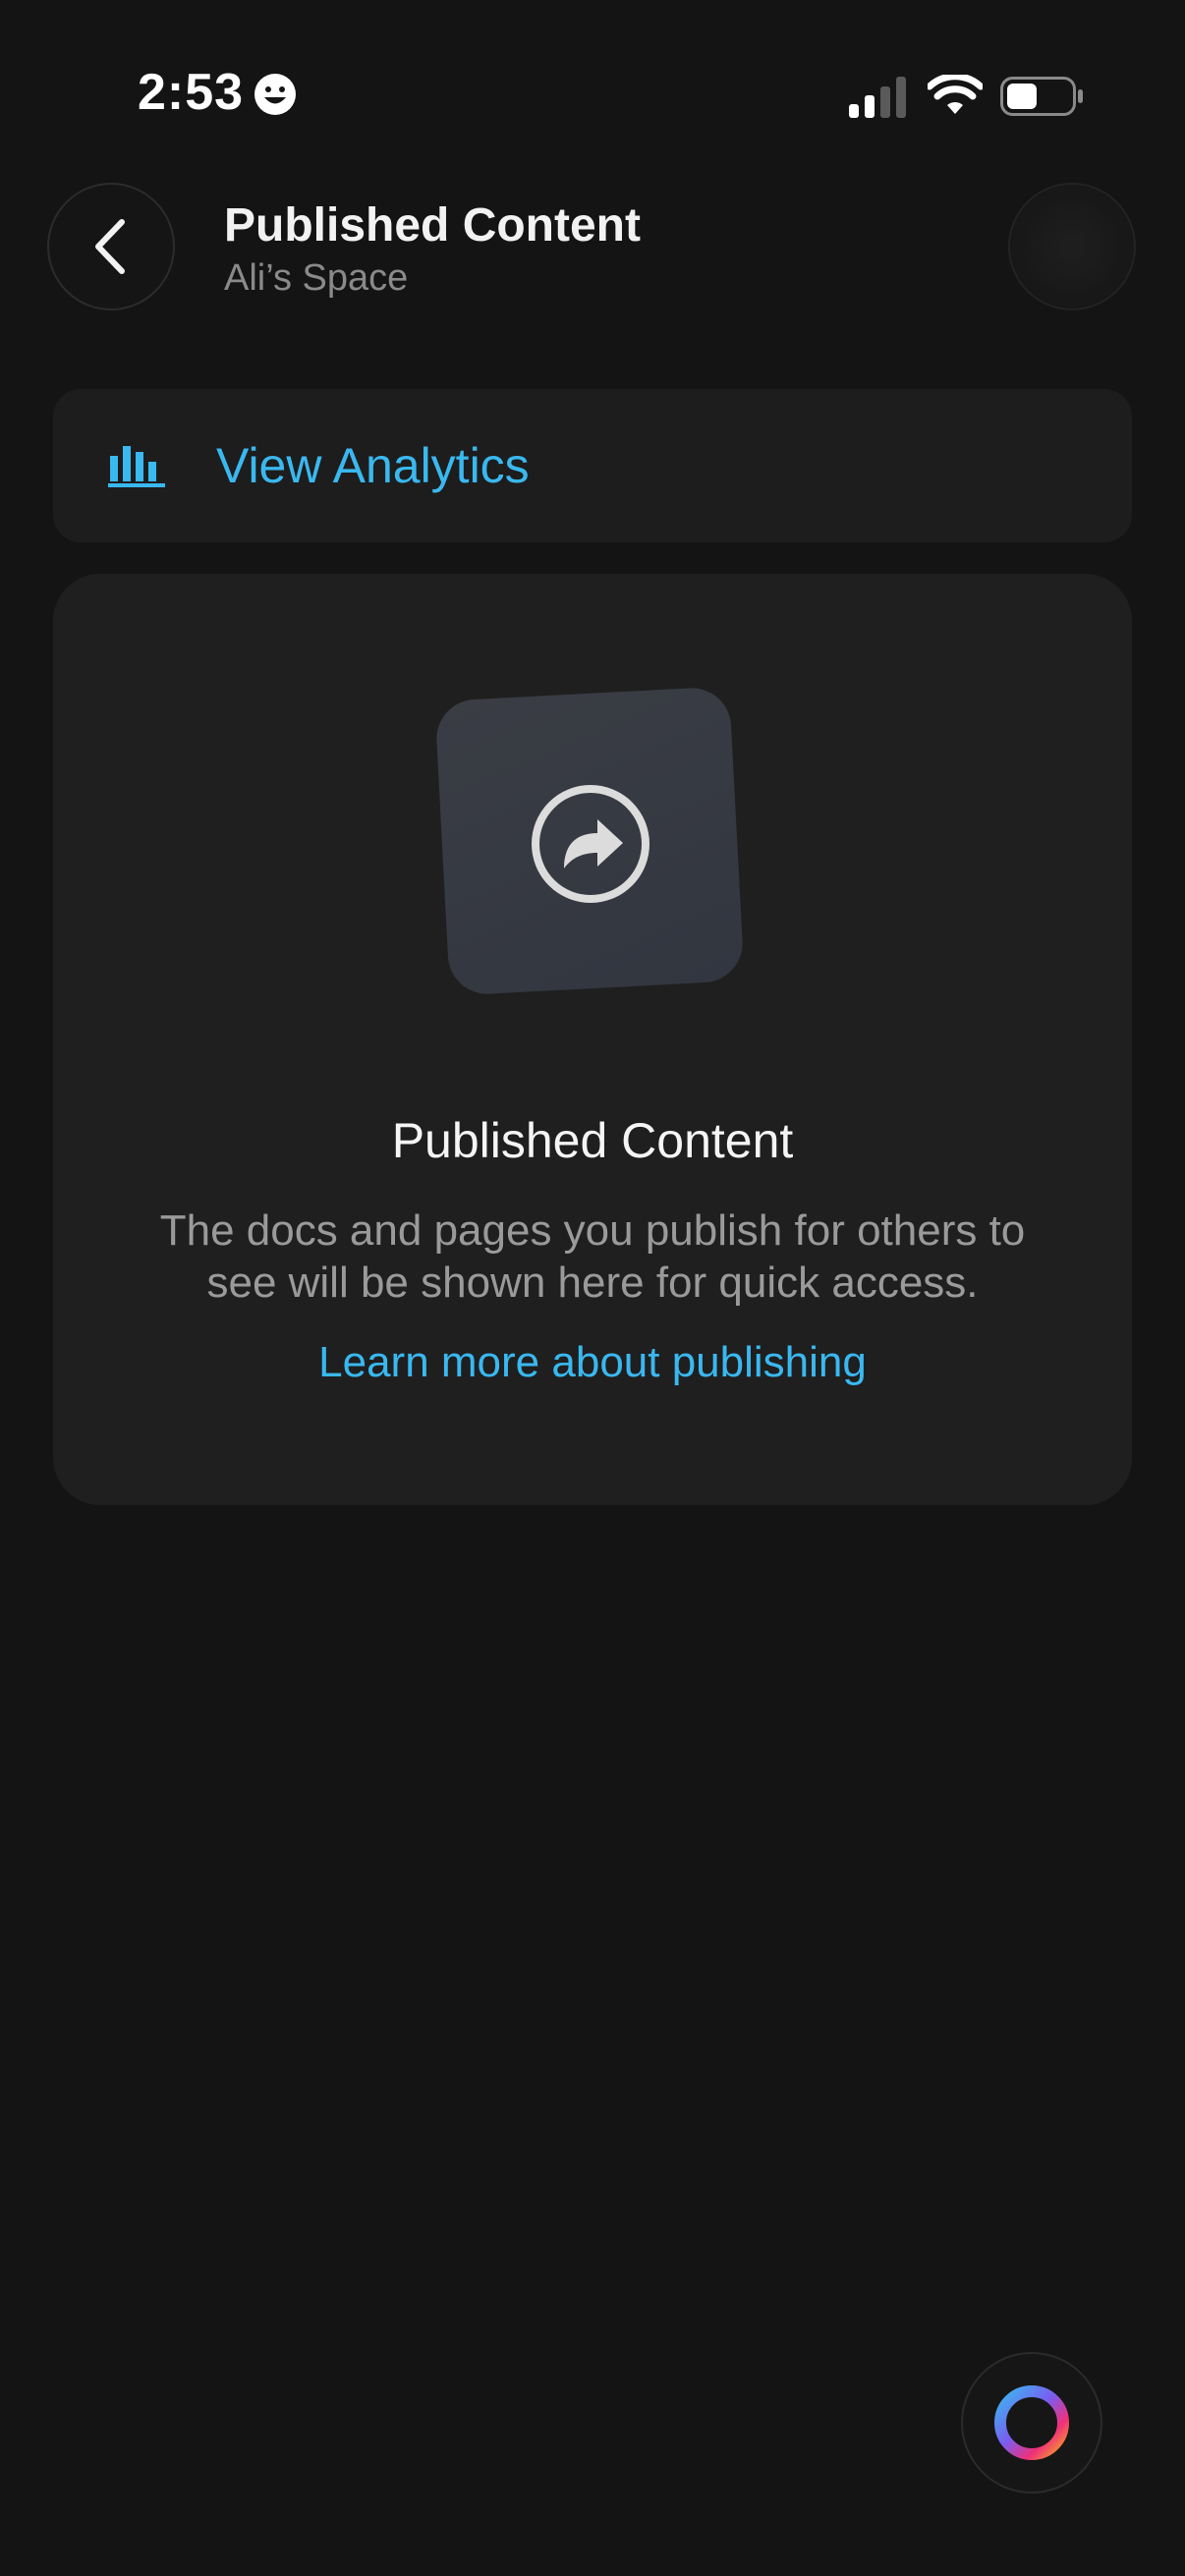  Describe the element at coordinates (373, 465) in the screenshot. I see `view-analytics-label: View Analytics` at that location.